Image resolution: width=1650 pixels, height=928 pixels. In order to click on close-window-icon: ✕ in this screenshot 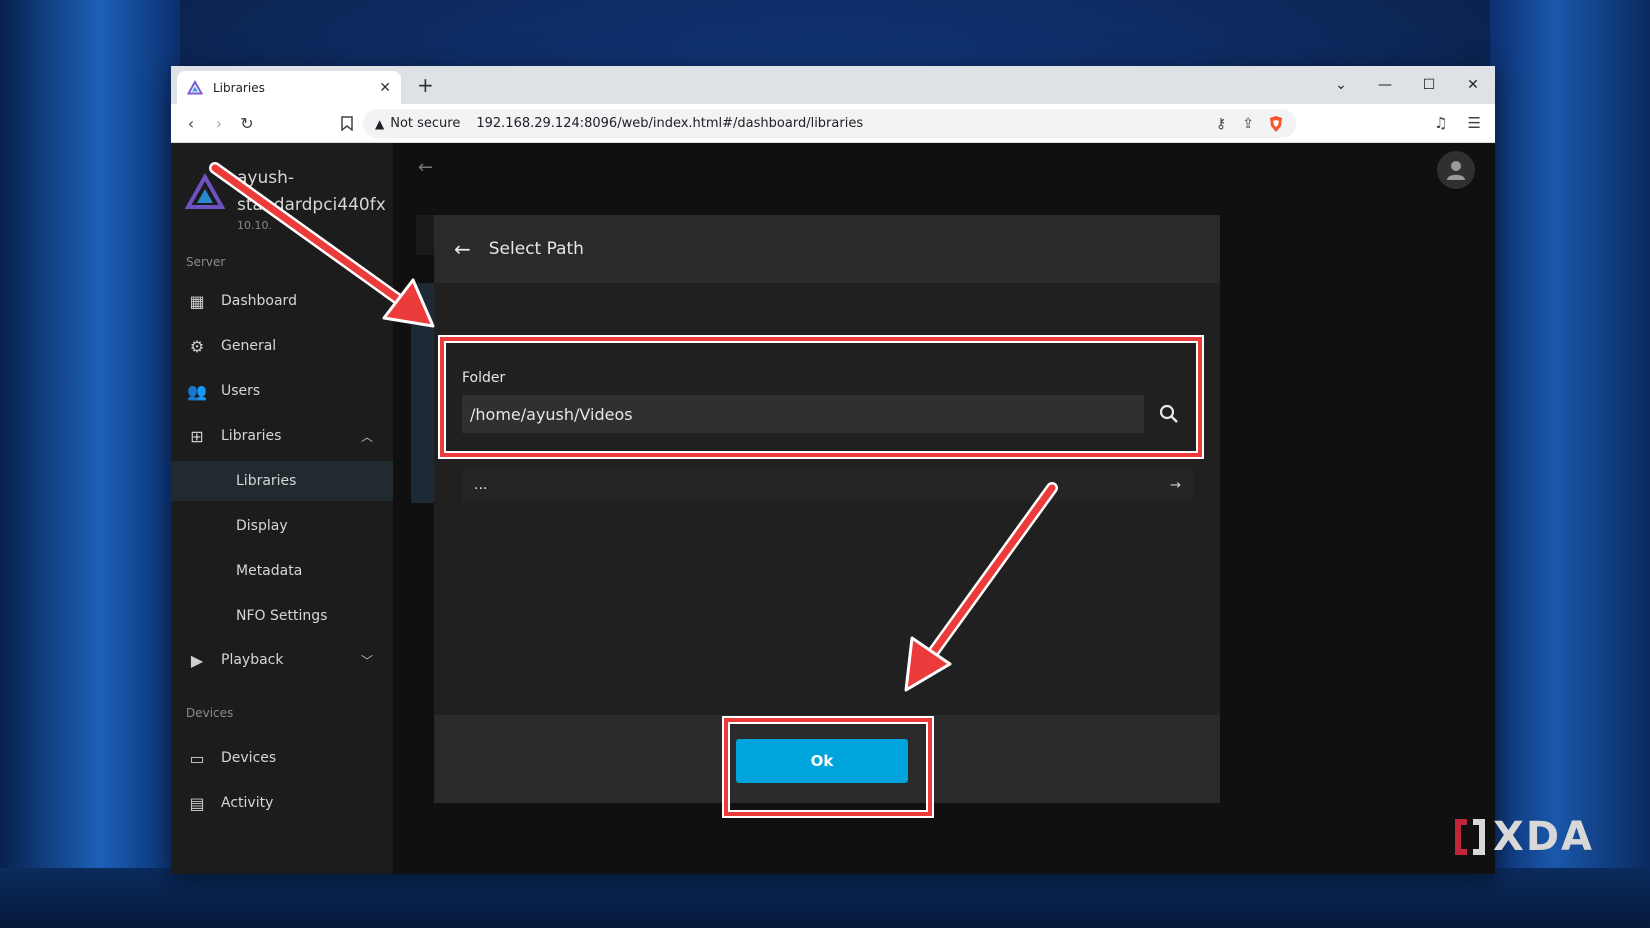, I will do `click(1473, 85)`.